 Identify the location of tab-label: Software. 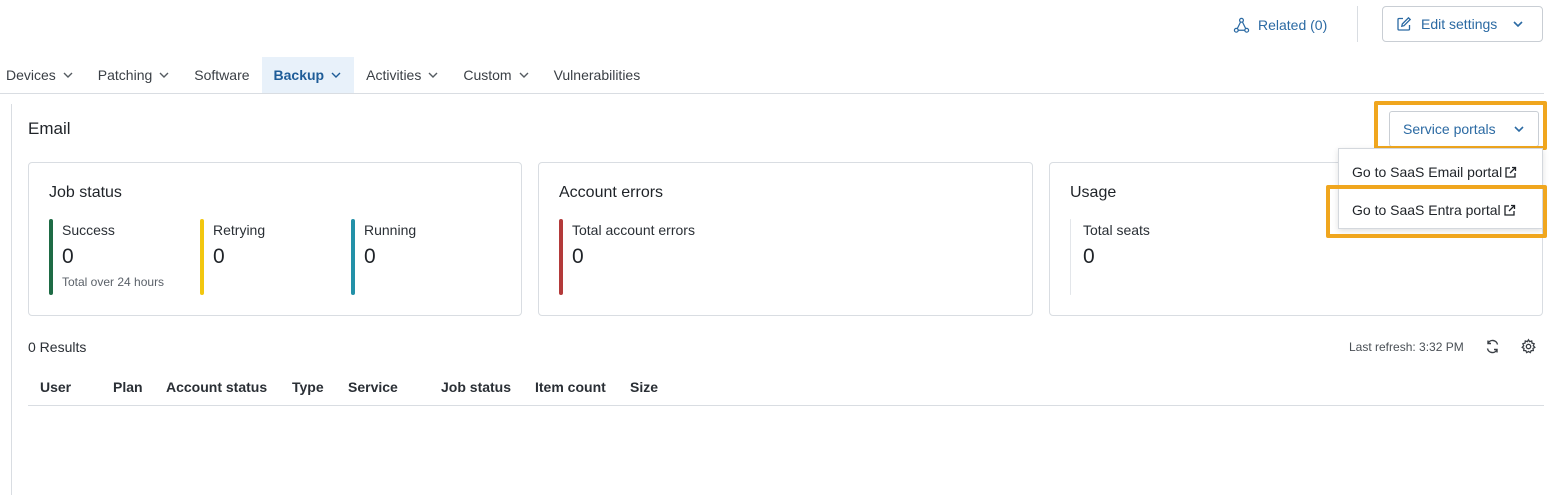
(222, 75).